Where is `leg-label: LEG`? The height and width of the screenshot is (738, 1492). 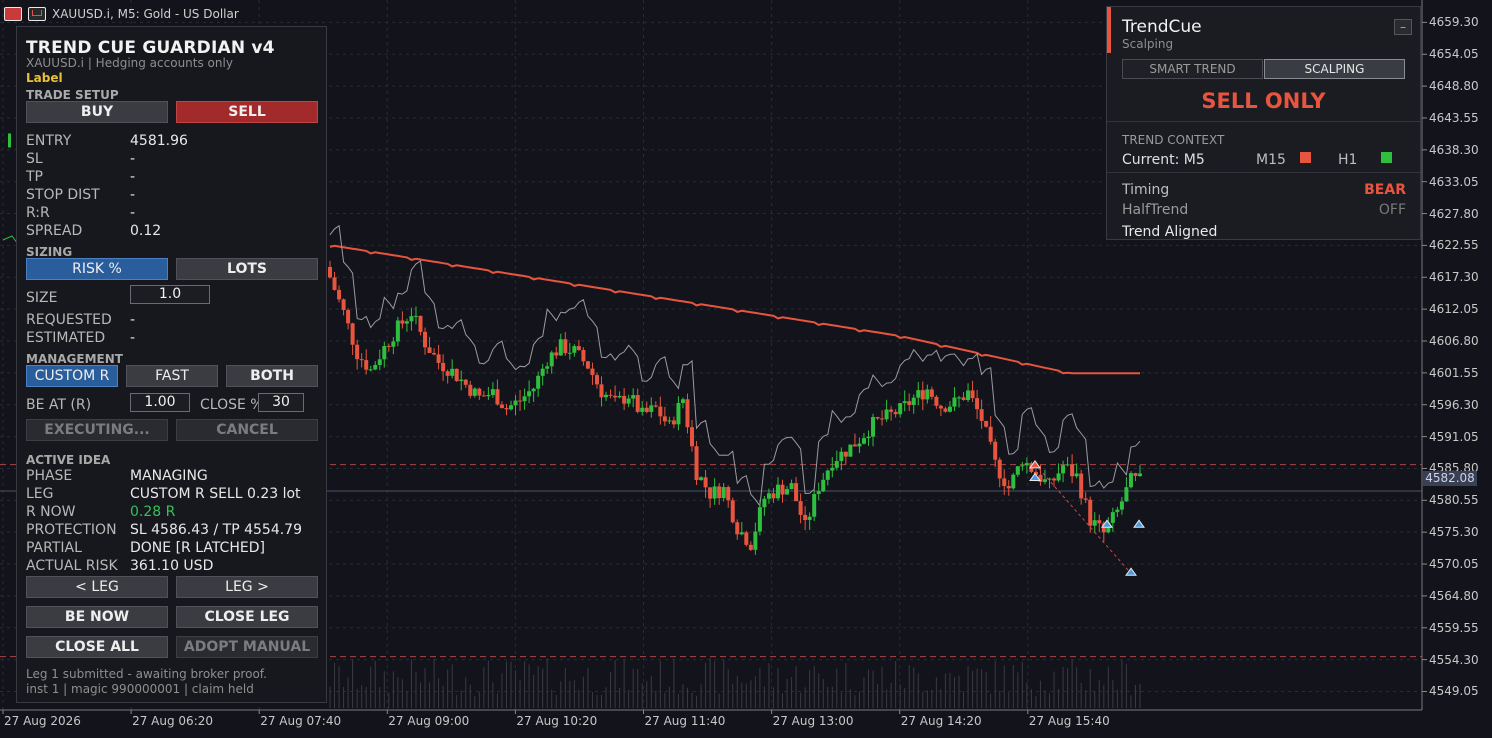
leg-label: LEG is located at coordinates (40, 494).